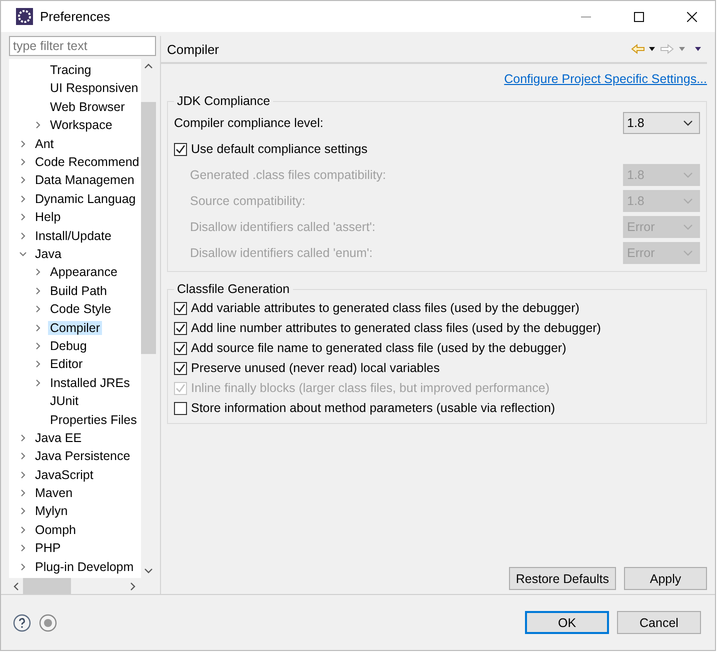  What do you see at coordinates (93, 419) in the screenshot?
I see `tree-item: Properties Files` at bounding box center [93, 419].